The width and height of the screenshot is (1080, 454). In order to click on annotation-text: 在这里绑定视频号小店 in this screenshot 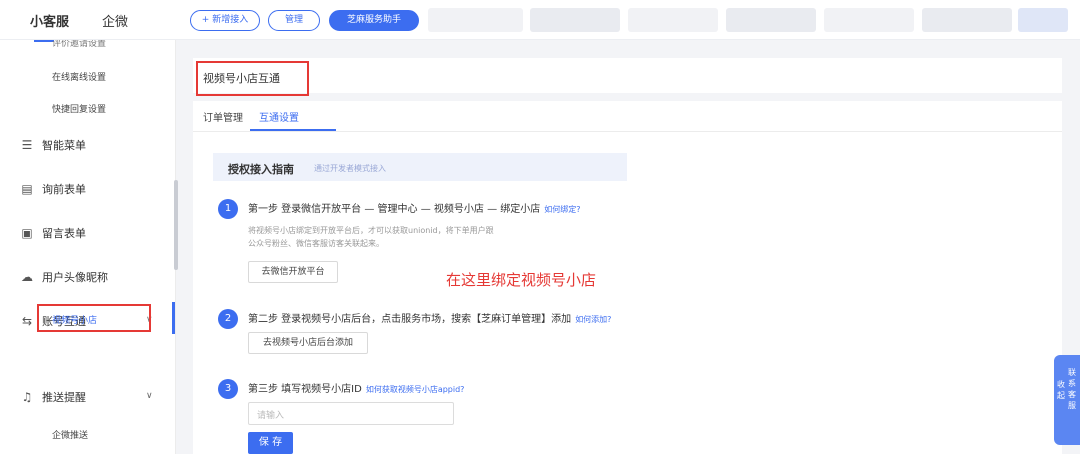, I will do `click(521, 280)`.